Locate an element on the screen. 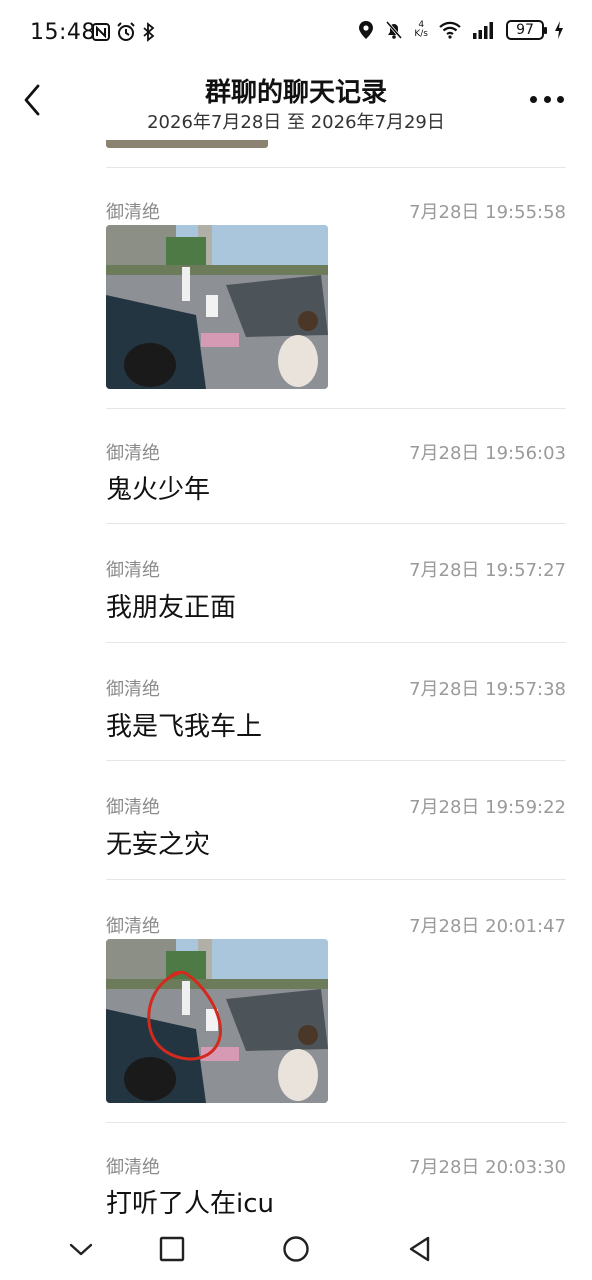  alarm-icon is located at coordinates (126, 31).